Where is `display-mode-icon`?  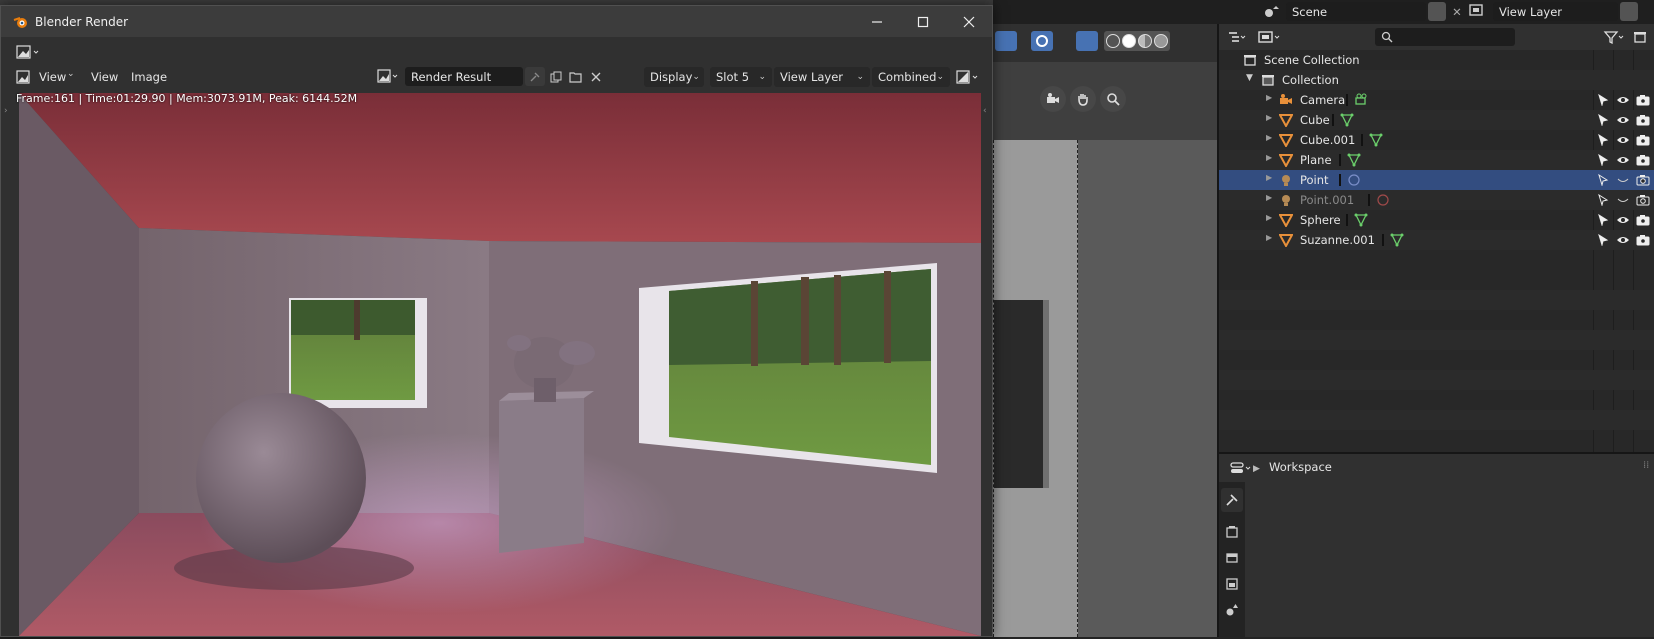 display-mode-icon is located at coordinates (1272, 37).